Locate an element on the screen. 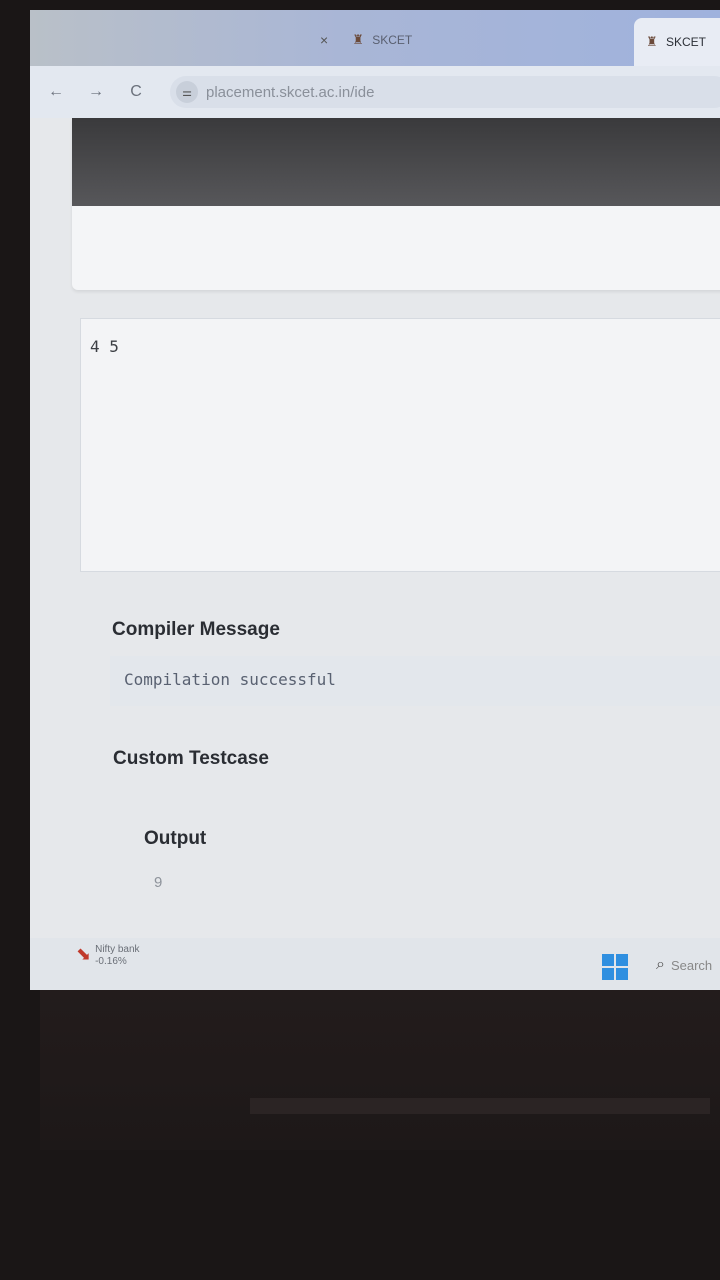 The width and height of the screenshot is (720, 1280). address-bar: ⚌ placement.skcet.ac.in/ide is located at coordinates (445, 92).